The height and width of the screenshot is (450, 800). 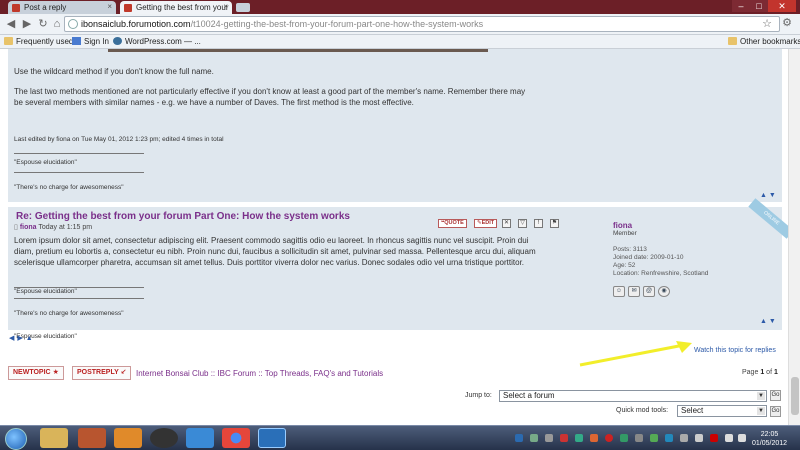 What do you see at coordinates (633, 396) in the screenshot?
I see `jump-to-select: Select a forum ▼` at bounding box center [633, 396].